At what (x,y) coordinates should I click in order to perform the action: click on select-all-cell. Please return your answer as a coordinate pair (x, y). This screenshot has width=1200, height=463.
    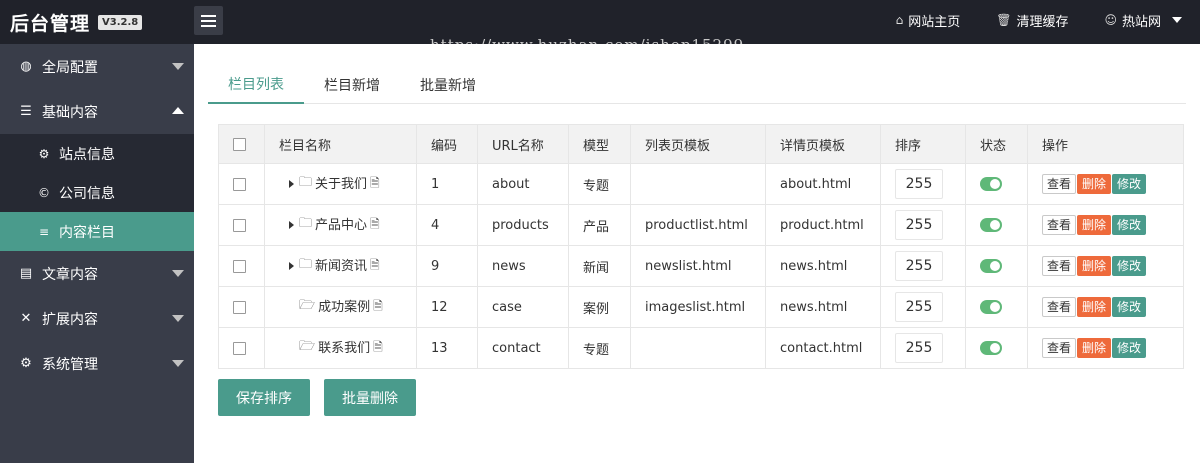
    Looking at the image, I should click on (241, 144).